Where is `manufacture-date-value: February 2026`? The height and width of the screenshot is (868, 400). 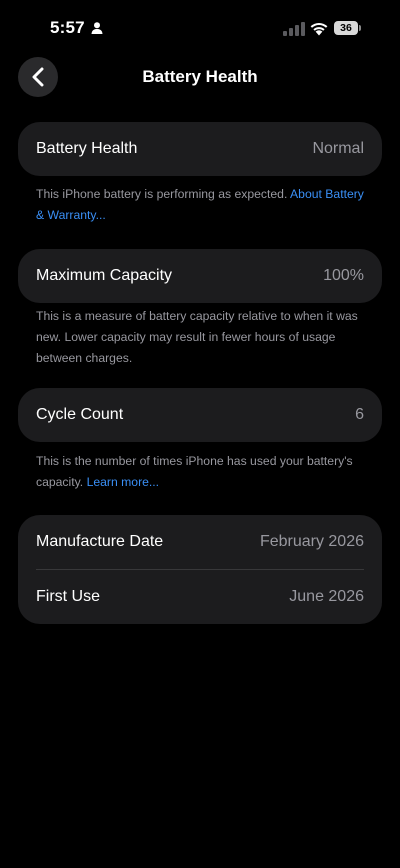
manufacture-date-value: February 2026 is located at coordinates (311, 541).